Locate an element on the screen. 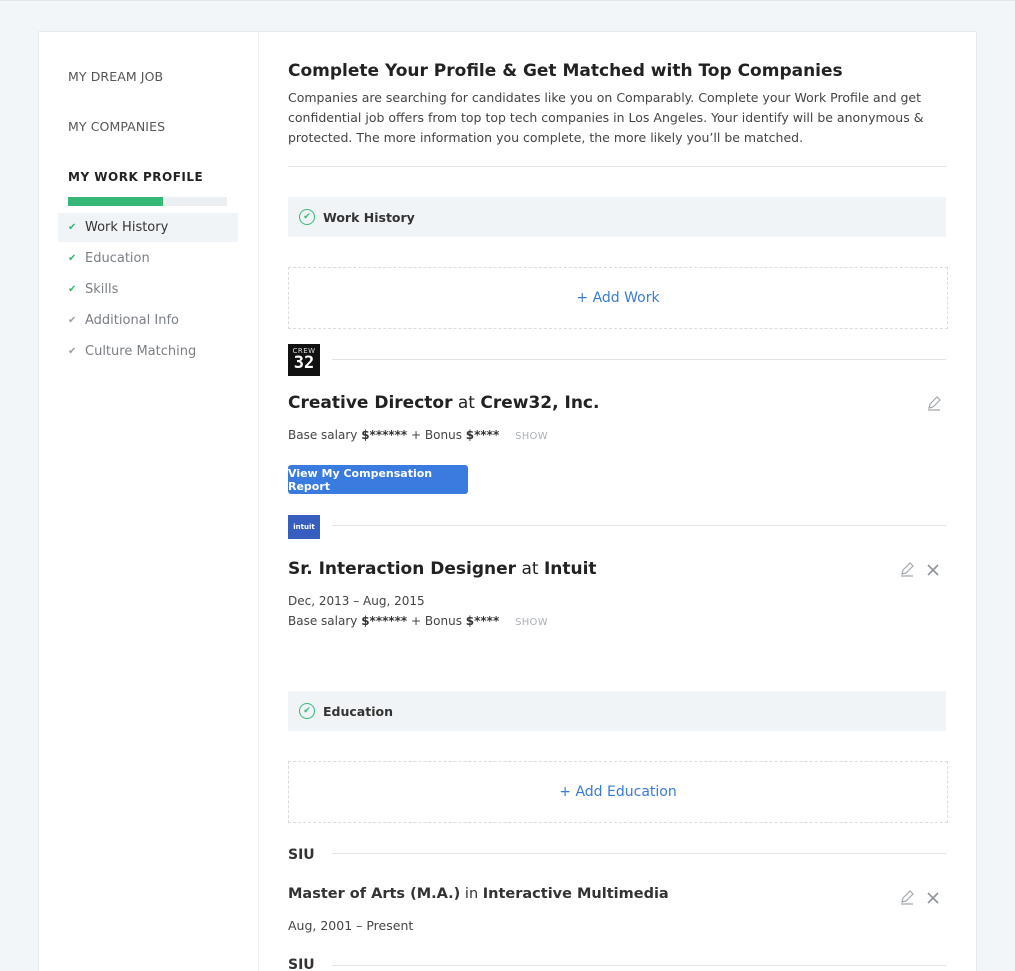  job-title: Sr. Interaction Designer at Intuit is located at coordinates (442, 569).